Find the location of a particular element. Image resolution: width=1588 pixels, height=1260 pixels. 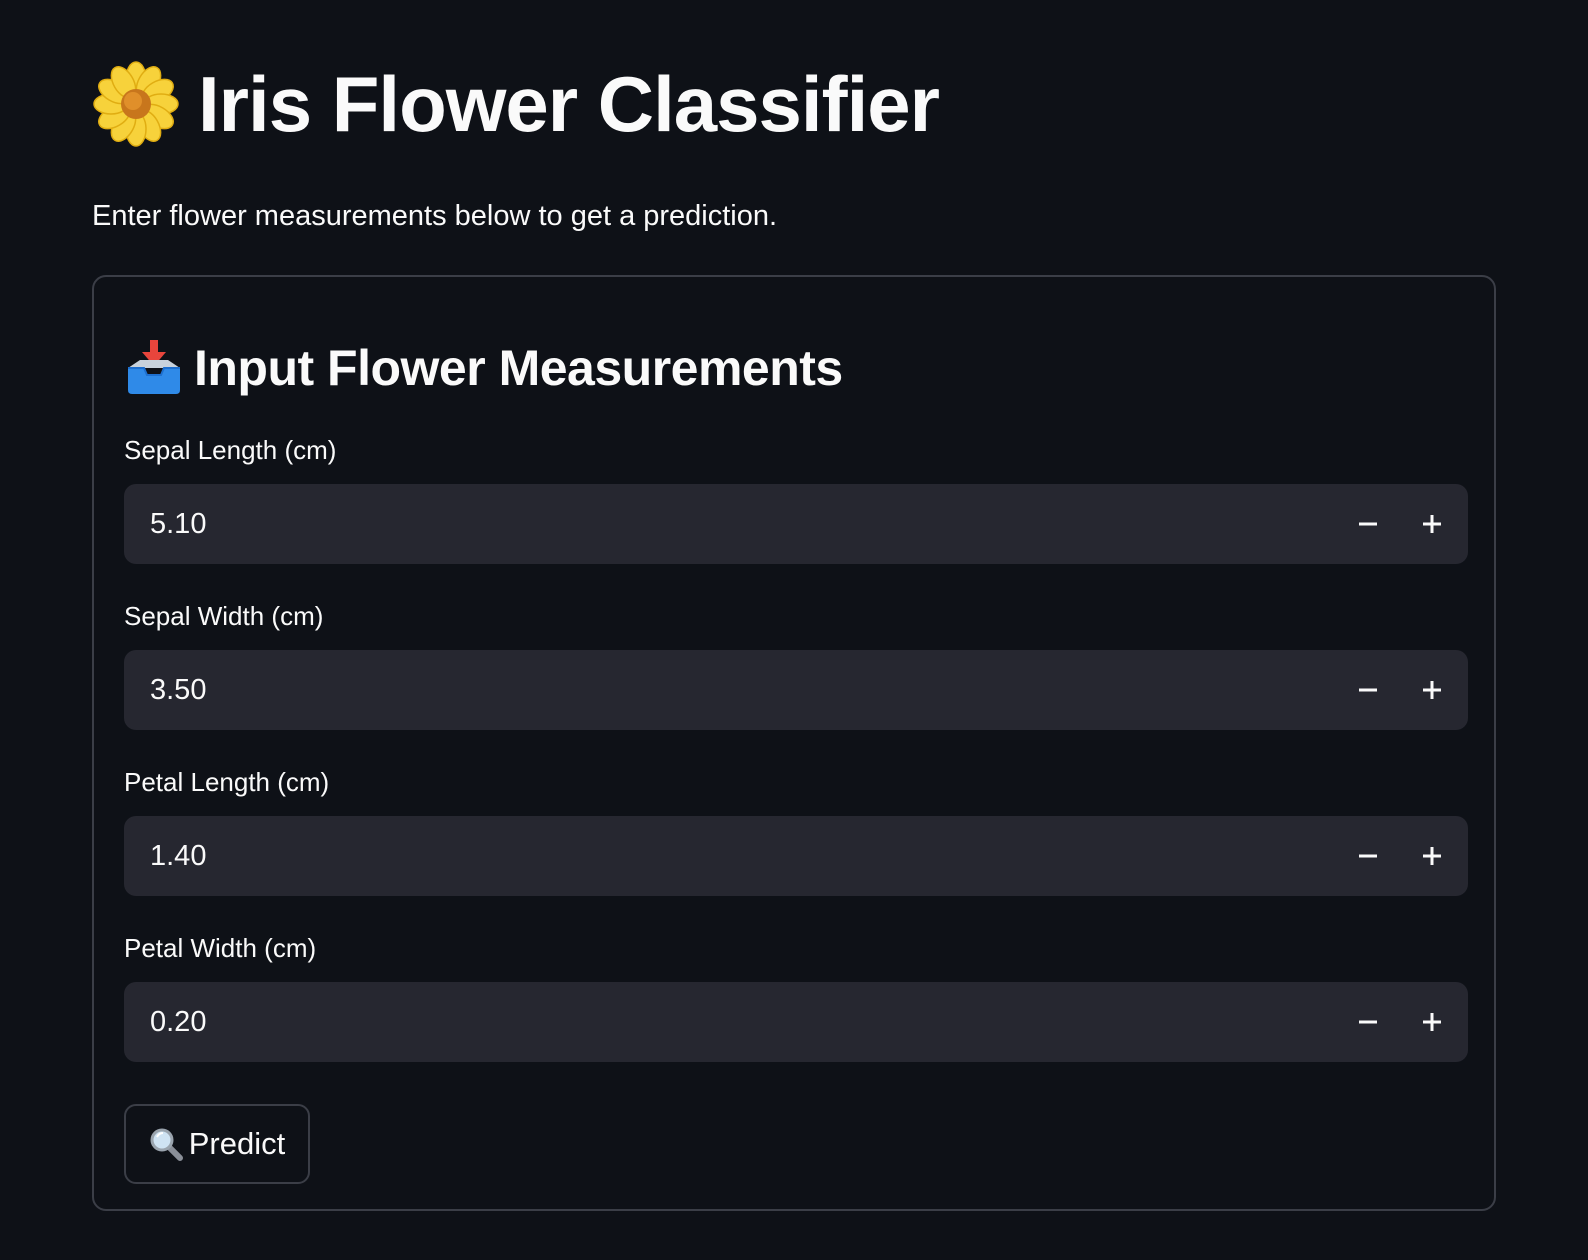

petal-width-decrement-button is located at coordinates (1368, 1022).